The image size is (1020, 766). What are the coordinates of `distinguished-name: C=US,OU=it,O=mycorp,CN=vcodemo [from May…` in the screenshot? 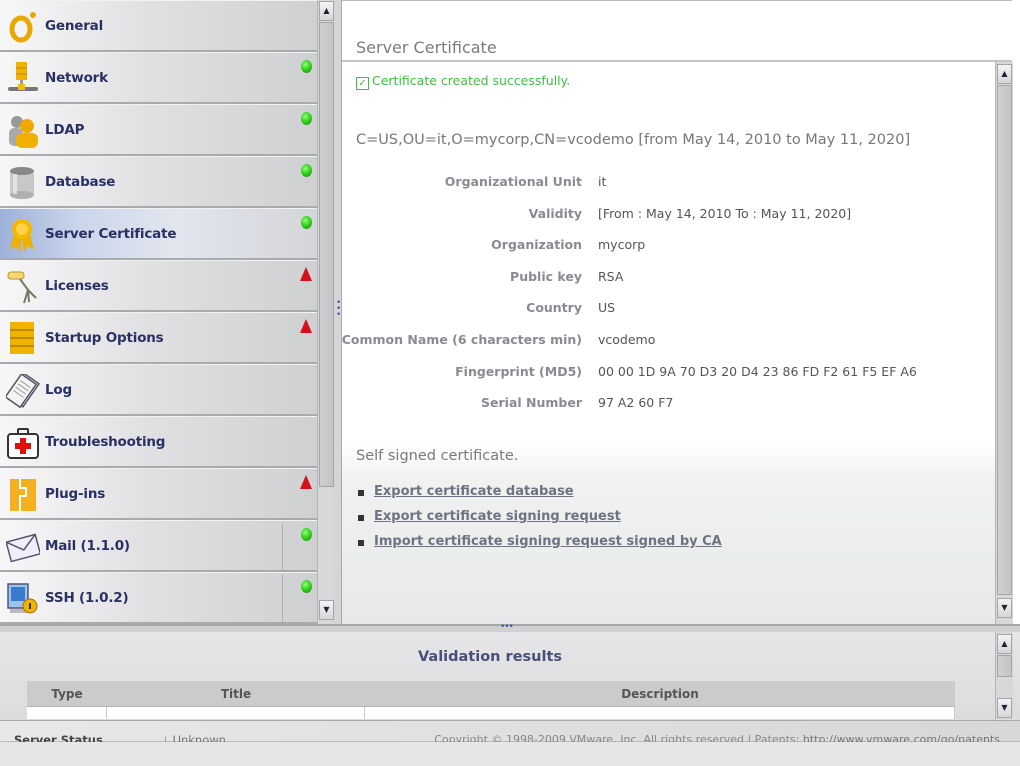 It's located at (633, 140).